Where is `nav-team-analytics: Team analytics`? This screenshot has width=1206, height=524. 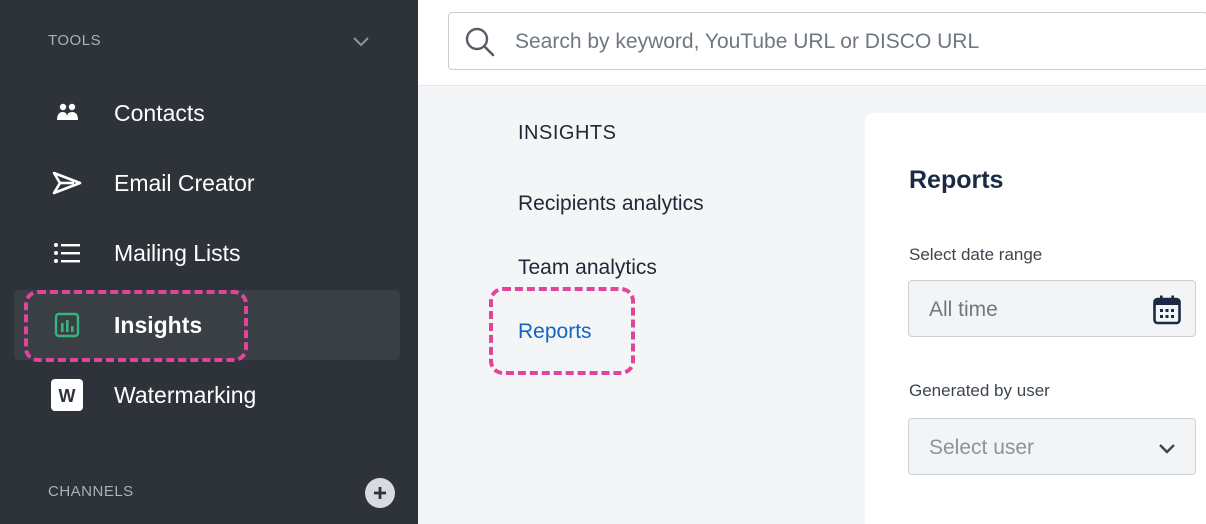 nav-team-analytics: Team analytics is located at coordinates (587, 268).